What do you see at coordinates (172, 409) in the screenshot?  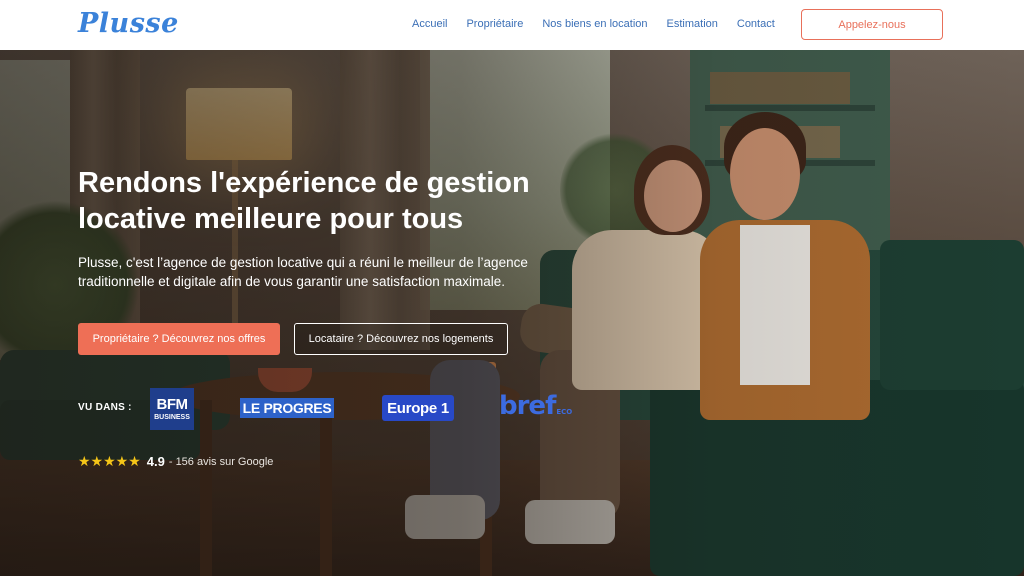 I see `bfm-business-logo: BFM BUSINESS` at bounding box center [172, 409].